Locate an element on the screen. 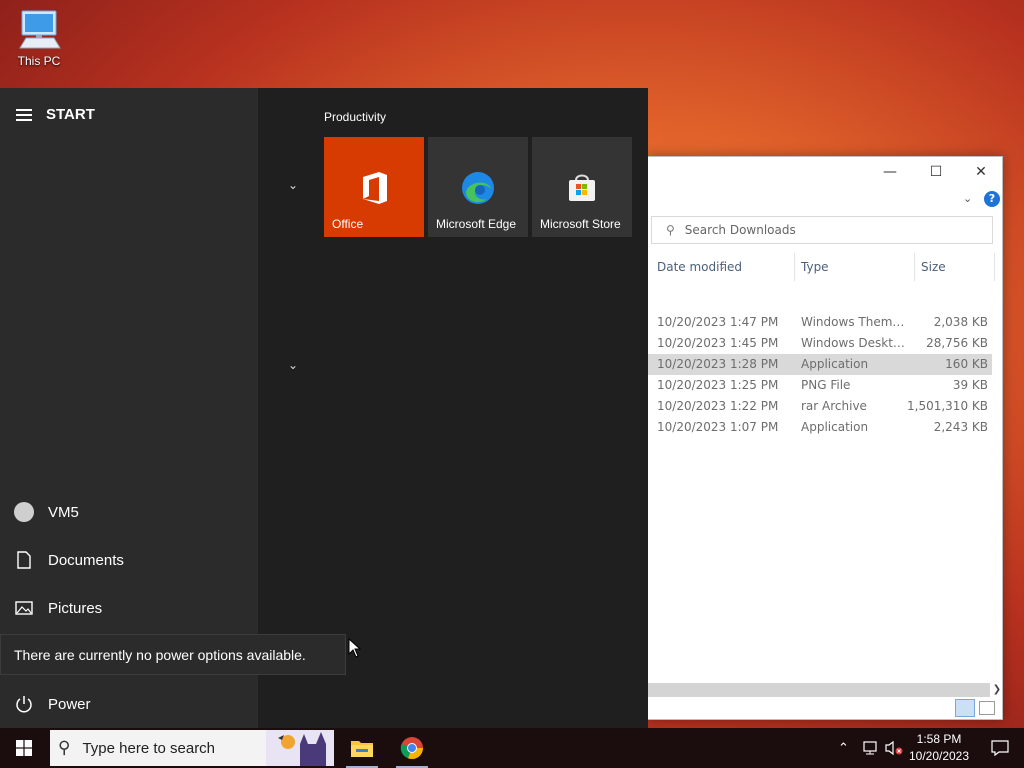 The width and height of the screenshot is (1024, 768). tile-microsoft-edge: Microsoft Edge is located at coordinates (478, 187).